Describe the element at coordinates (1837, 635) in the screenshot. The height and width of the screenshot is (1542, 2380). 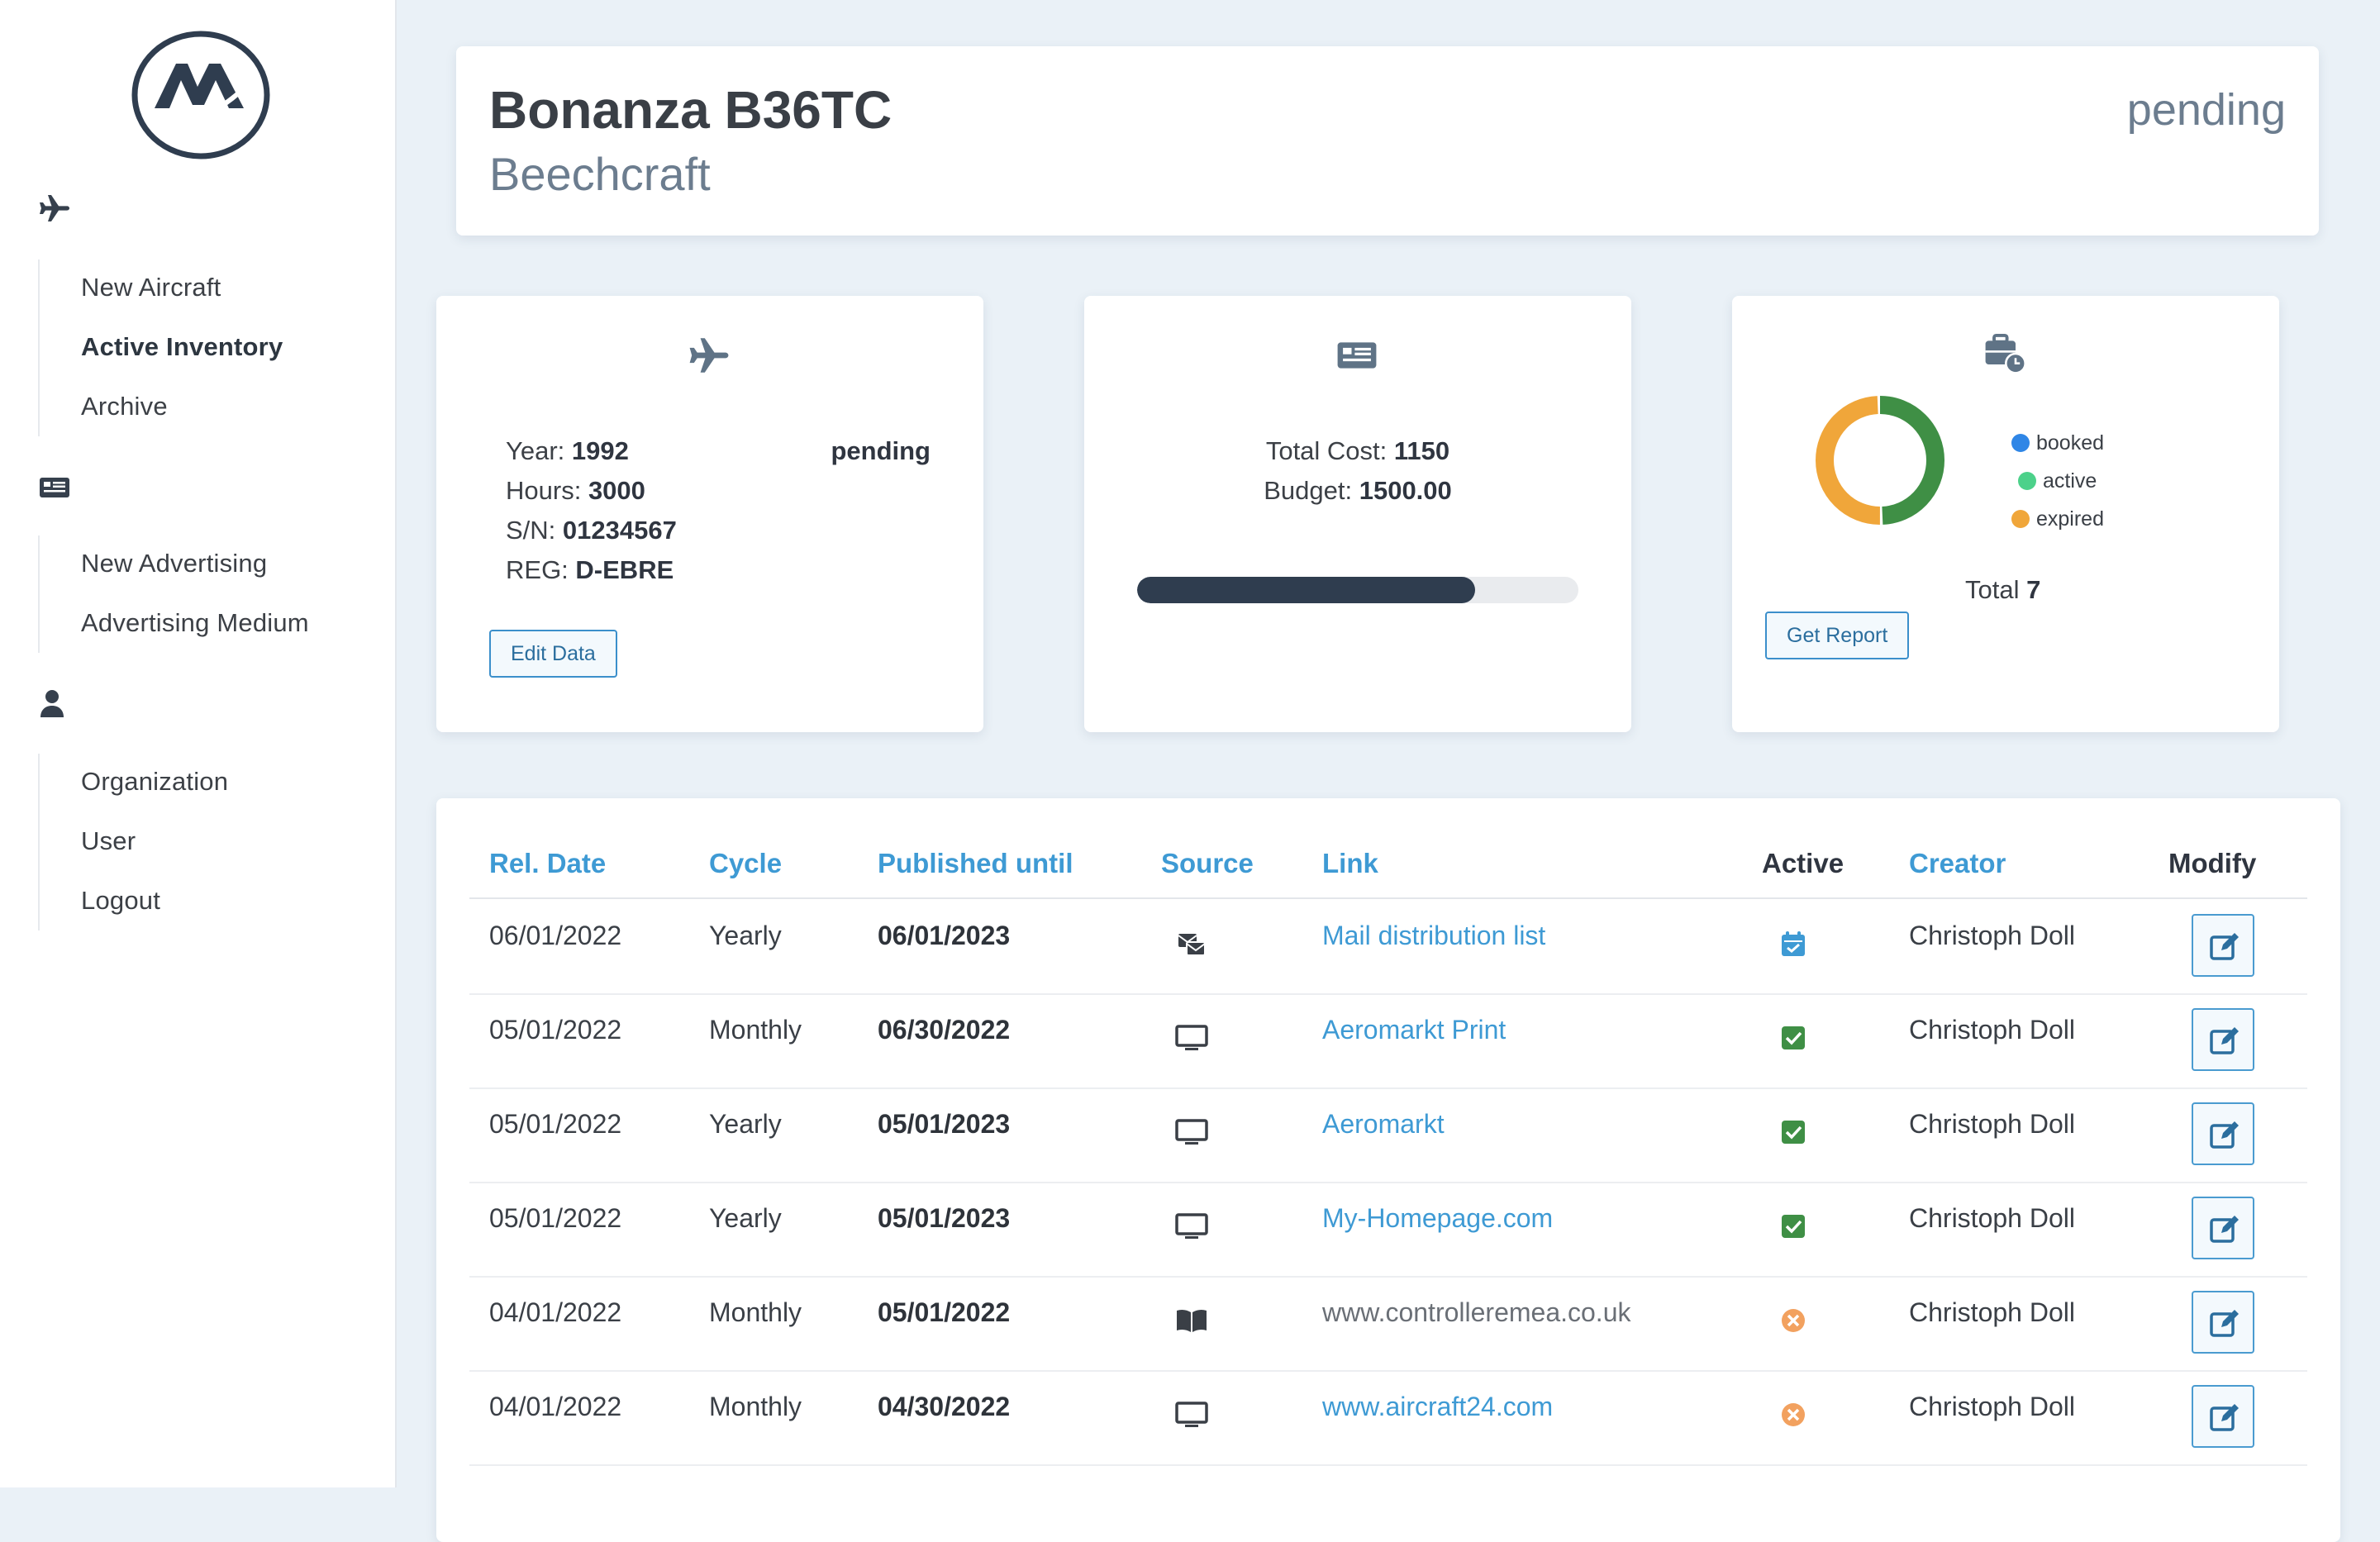
I see `get-report-button: Get Report` at that location.